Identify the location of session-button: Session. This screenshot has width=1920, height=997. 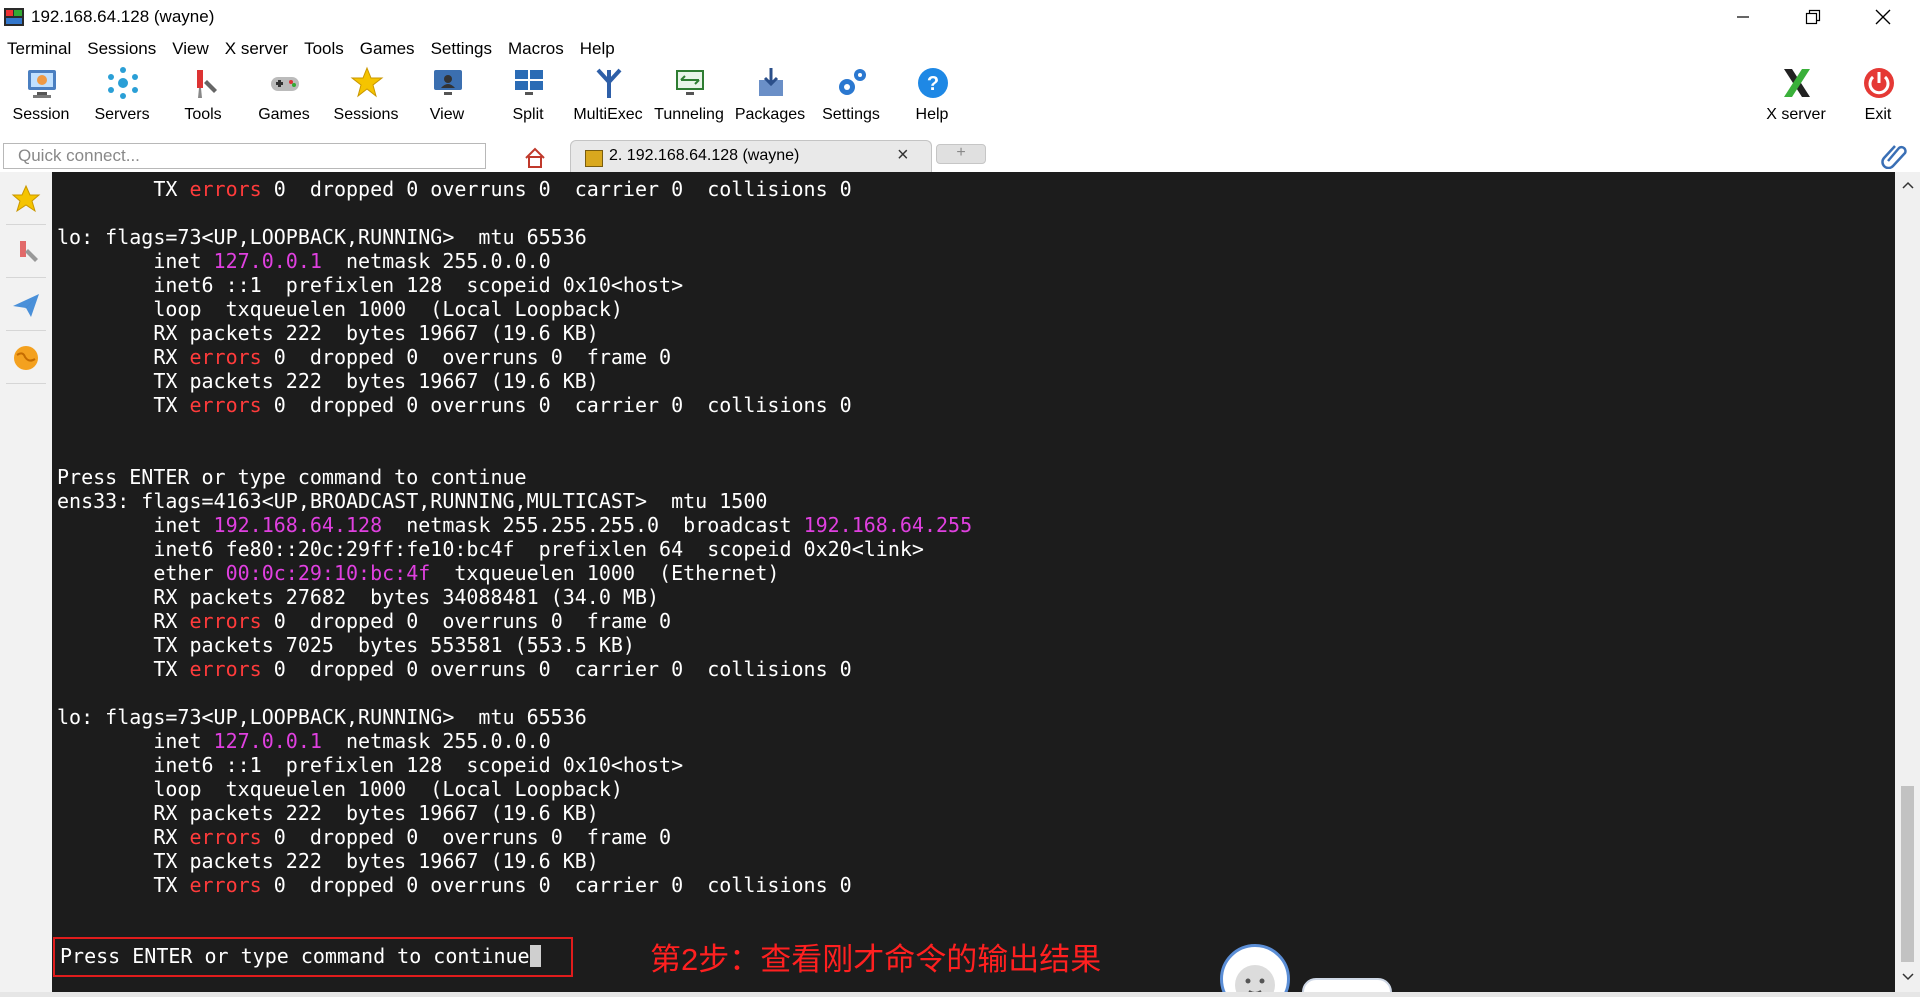
(41, 97).